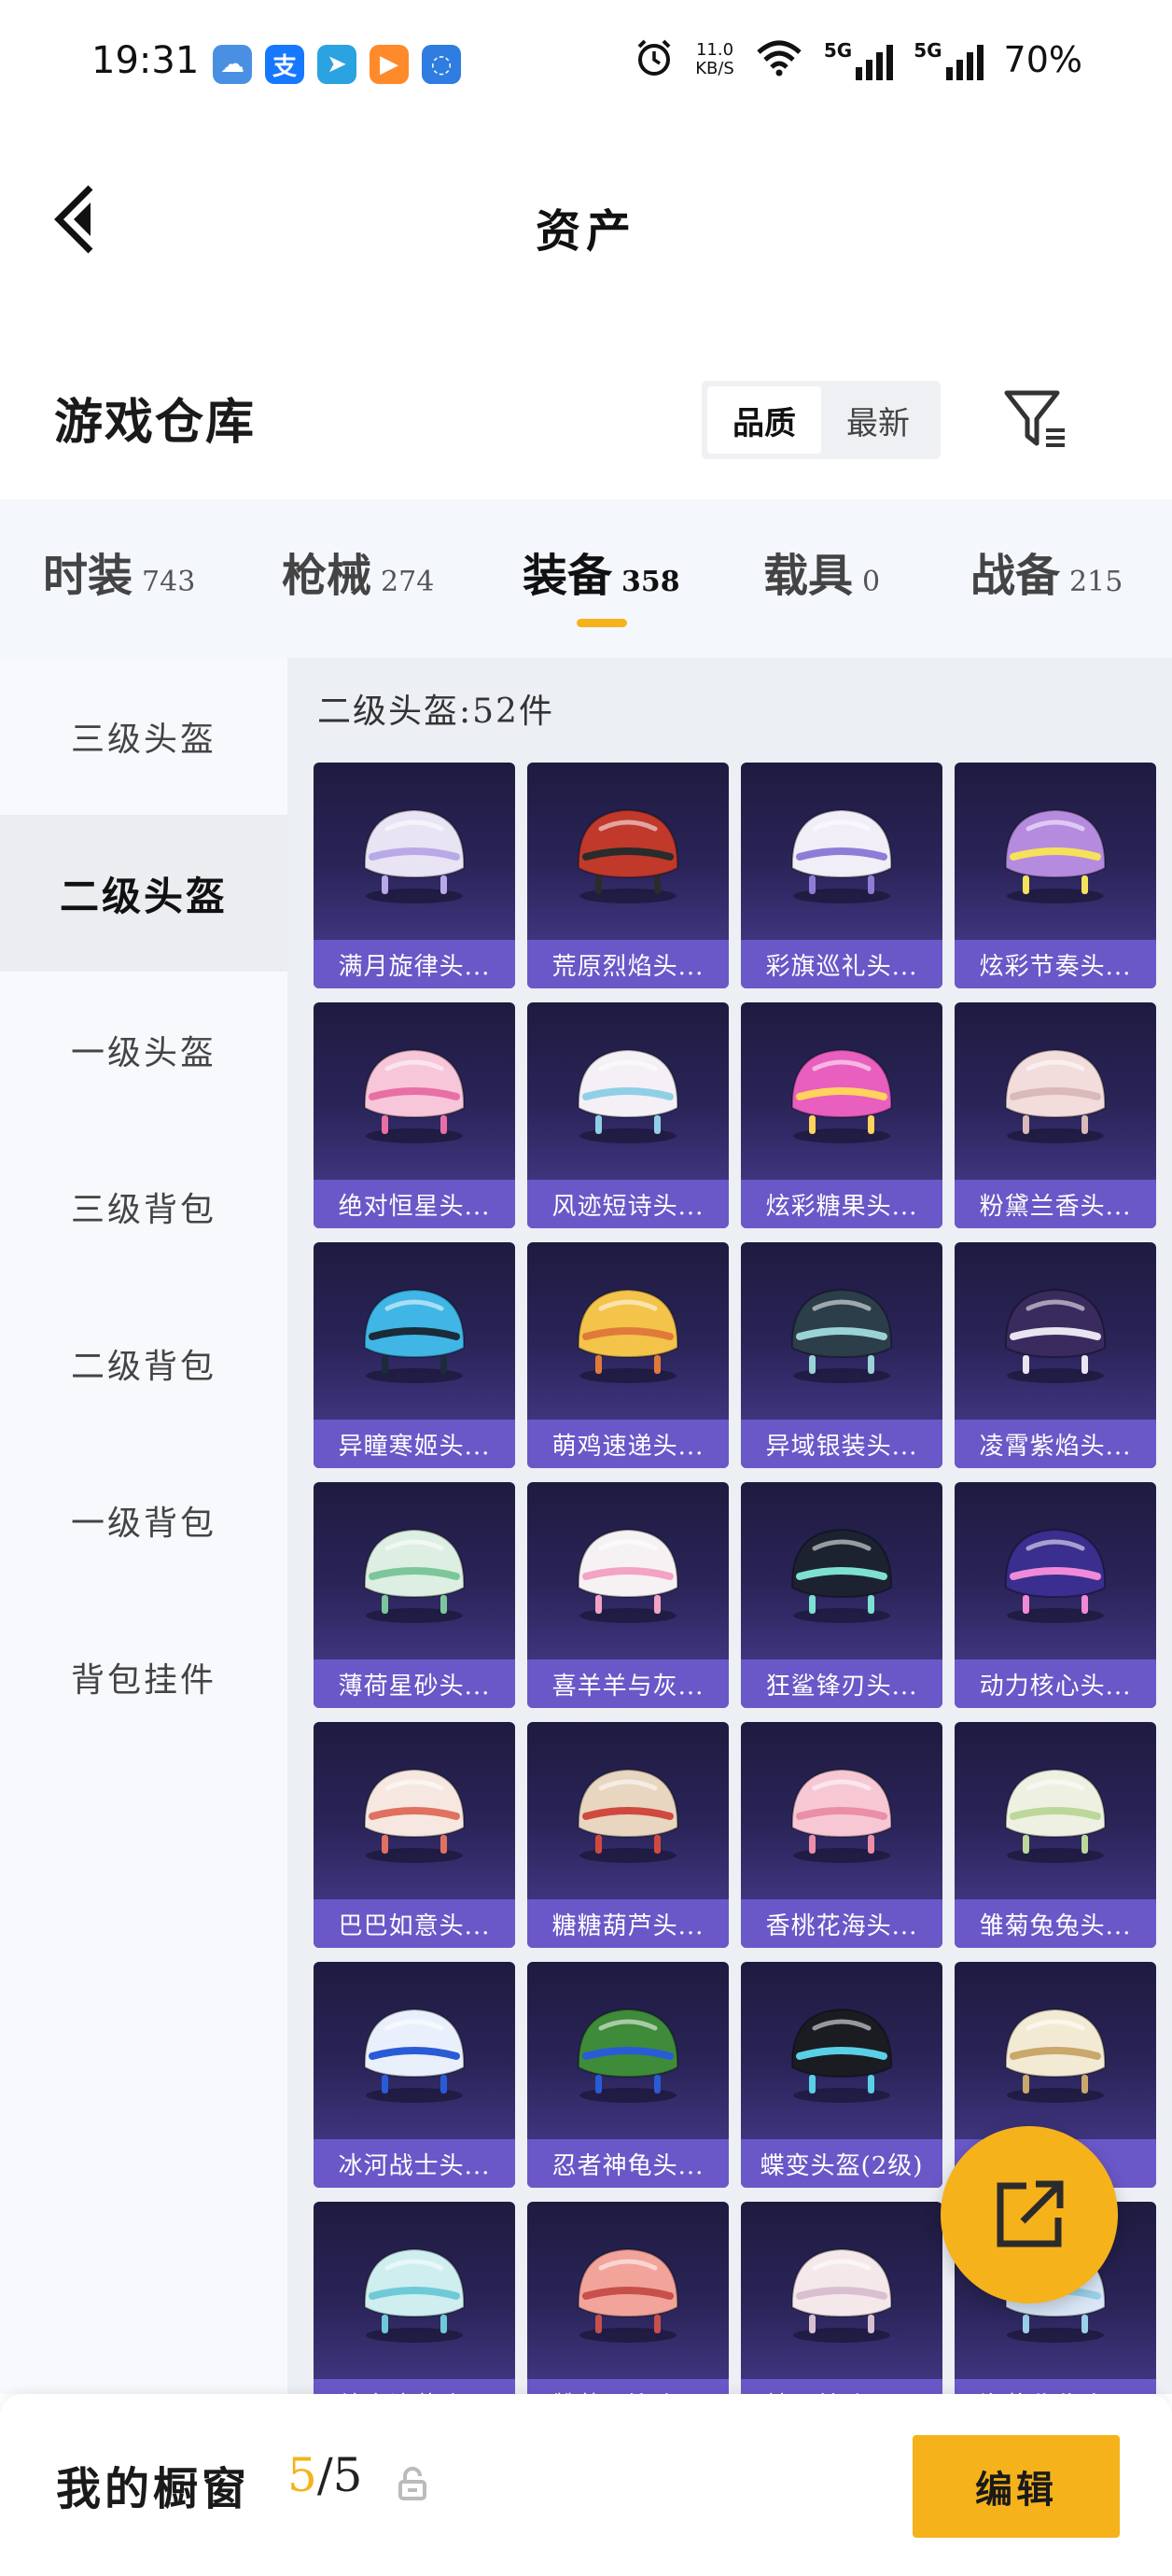 The height and width of the screenshot is (2576, 1172). Describe the element at coordinates (327, 576) in the screenshot. I see `tab-label: 枪械` at that location.